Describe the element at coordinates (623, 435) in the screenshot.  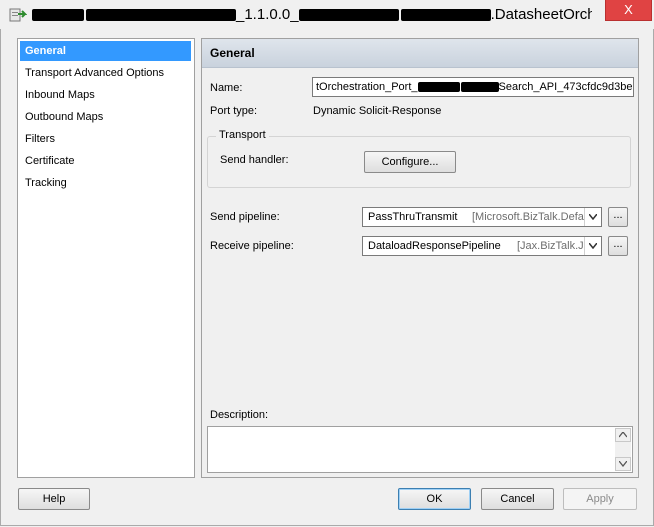
I see `scroll-up-icon` at that location.